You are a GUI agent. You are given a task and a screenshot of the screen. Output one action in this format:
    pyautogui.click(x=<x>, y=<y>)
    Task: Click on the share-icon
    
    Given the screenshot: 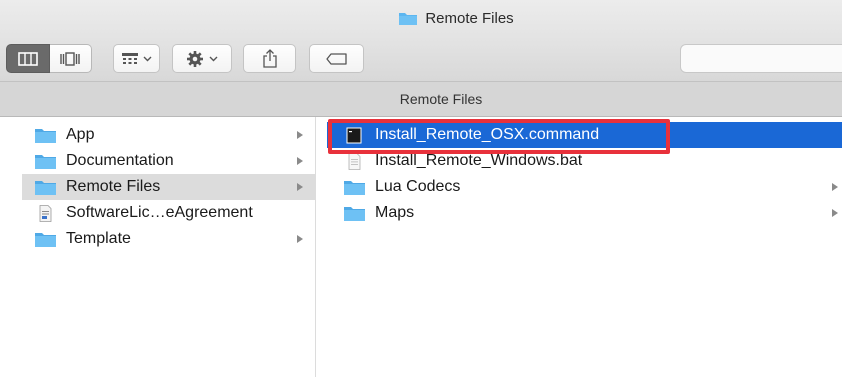 What is the action you would take?
    pyautogui.click(x=269, y=58)
    